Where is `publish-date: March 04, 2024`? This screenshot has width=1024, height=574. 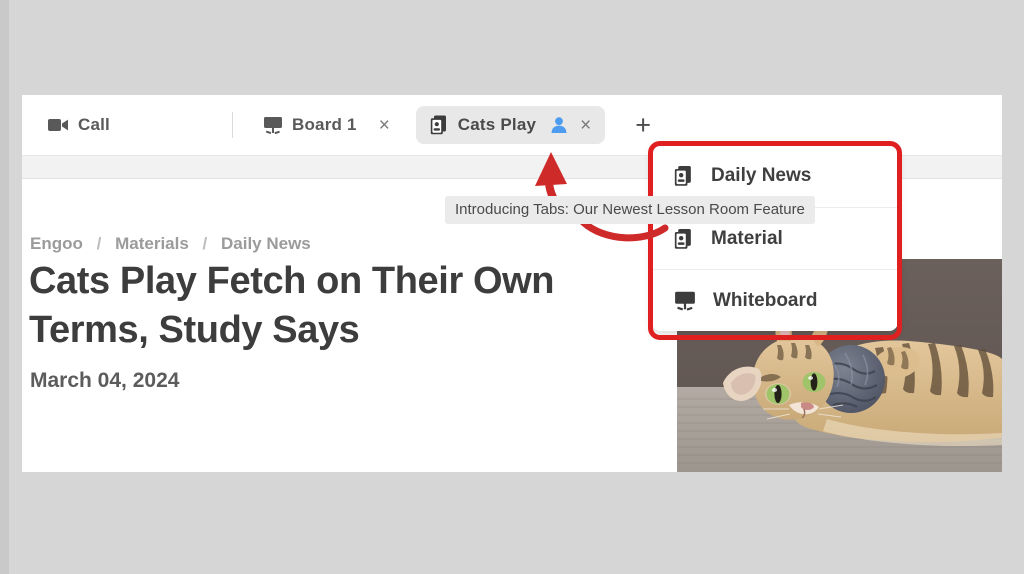
publish-date: March 04, 2024 is located at coordinates (105, 380).